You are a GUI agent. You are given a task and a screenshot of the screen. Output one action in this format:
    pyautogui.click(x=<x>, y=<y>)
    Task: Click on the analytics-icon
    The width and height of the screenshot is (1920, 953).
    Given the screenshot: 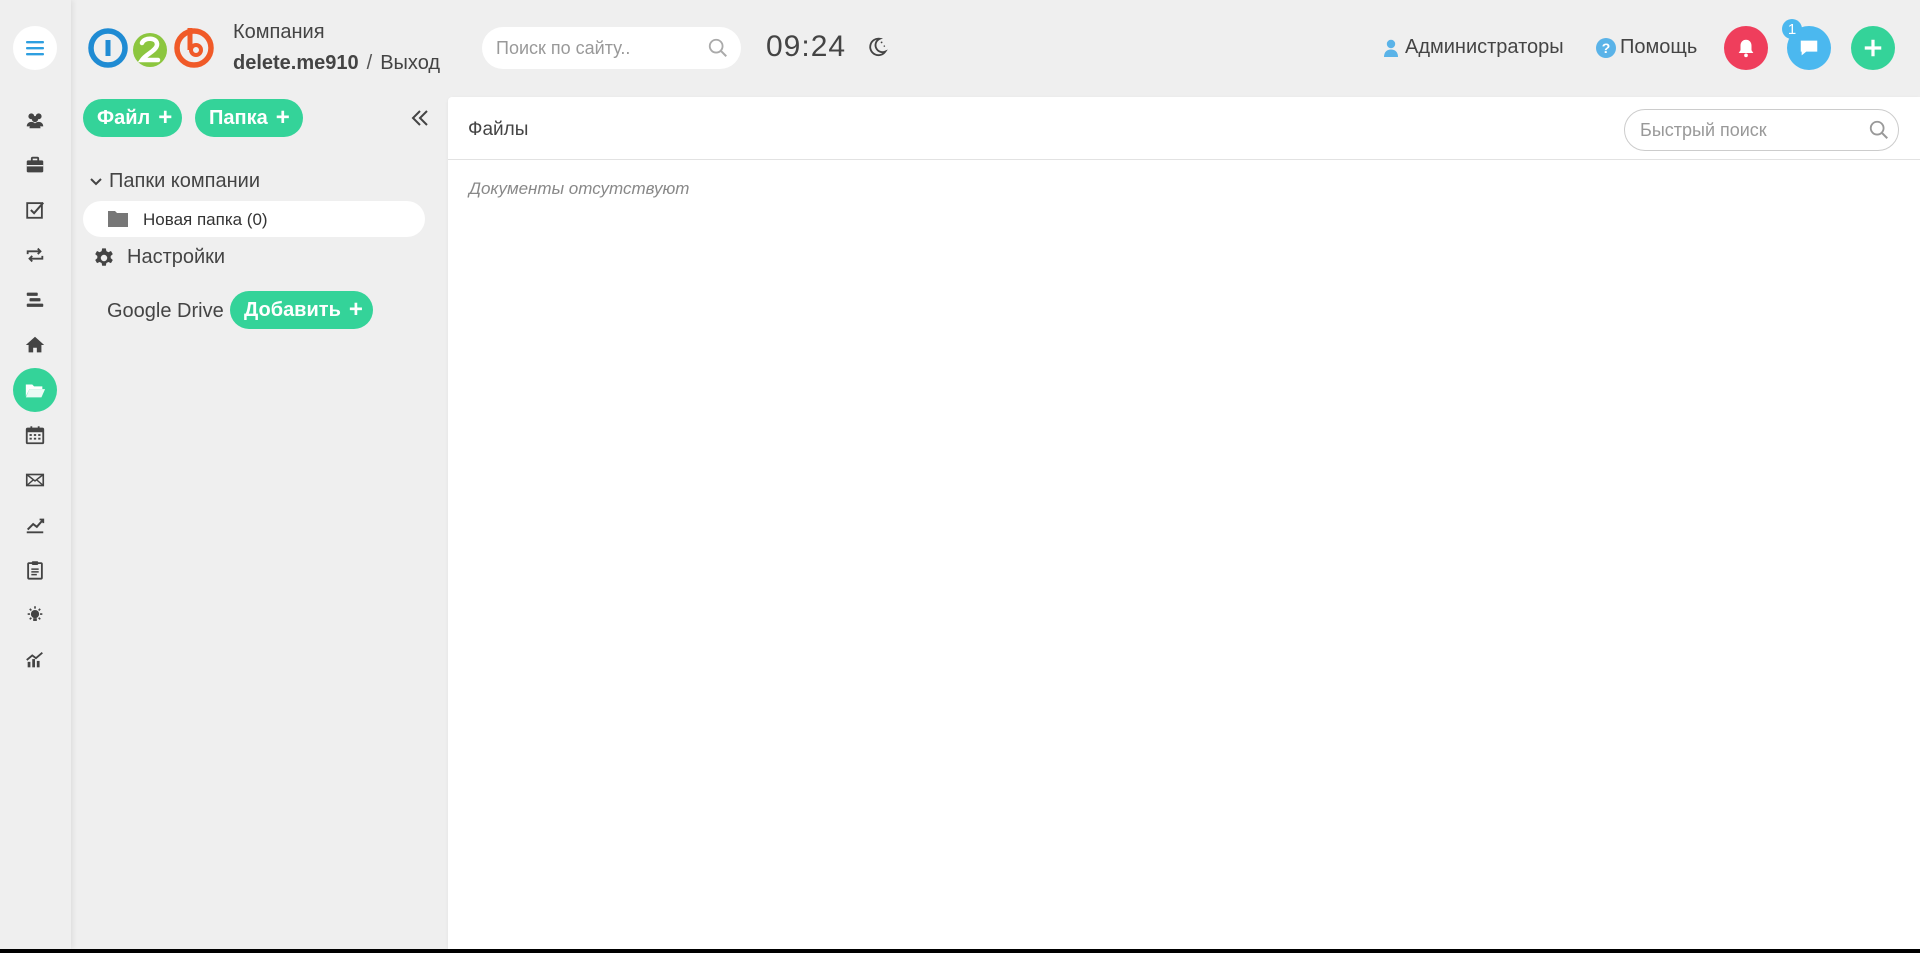 What is the action you would take?
    pyautogui.click(x=34, y=659)
    